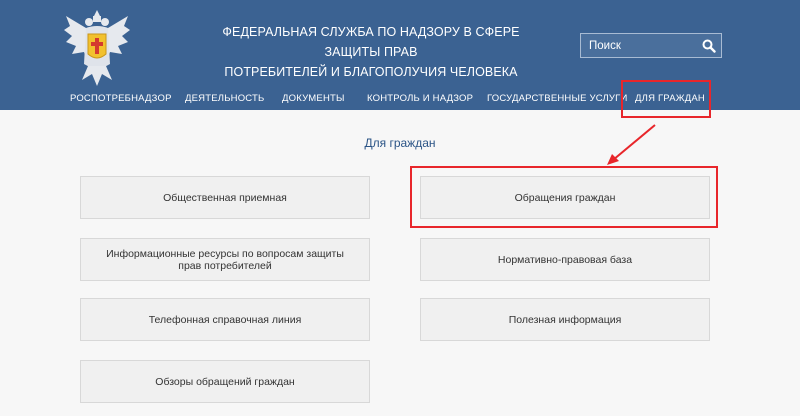 This screenshot has height=416, width=800. I want to click on page-title: Для граждан, so click(400, 143).